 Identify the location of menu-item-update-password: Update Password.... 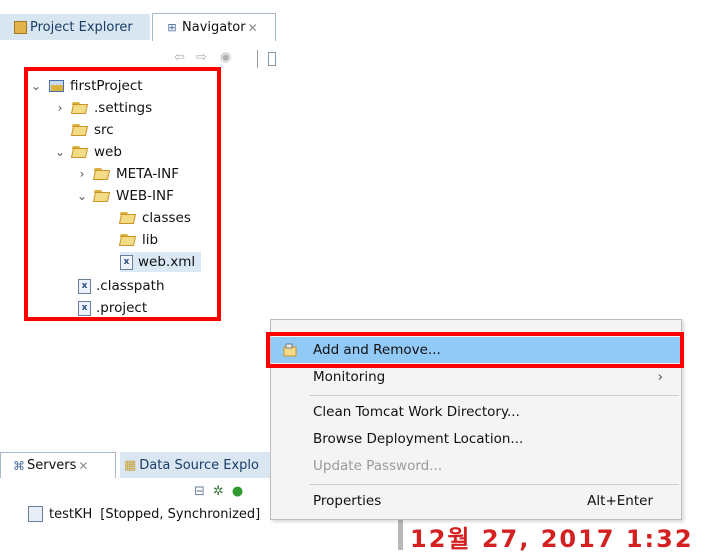
(476, 466).